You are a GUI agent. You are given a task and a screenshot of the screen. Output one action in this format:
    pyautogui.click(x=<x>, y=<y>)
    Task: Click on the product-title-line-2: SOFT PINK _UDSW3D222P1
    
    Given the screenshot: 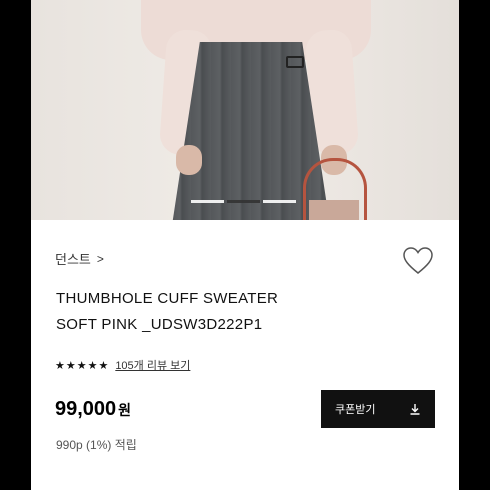 What is the action you would take?
    pyautogui.click(x=159, y=324)
    